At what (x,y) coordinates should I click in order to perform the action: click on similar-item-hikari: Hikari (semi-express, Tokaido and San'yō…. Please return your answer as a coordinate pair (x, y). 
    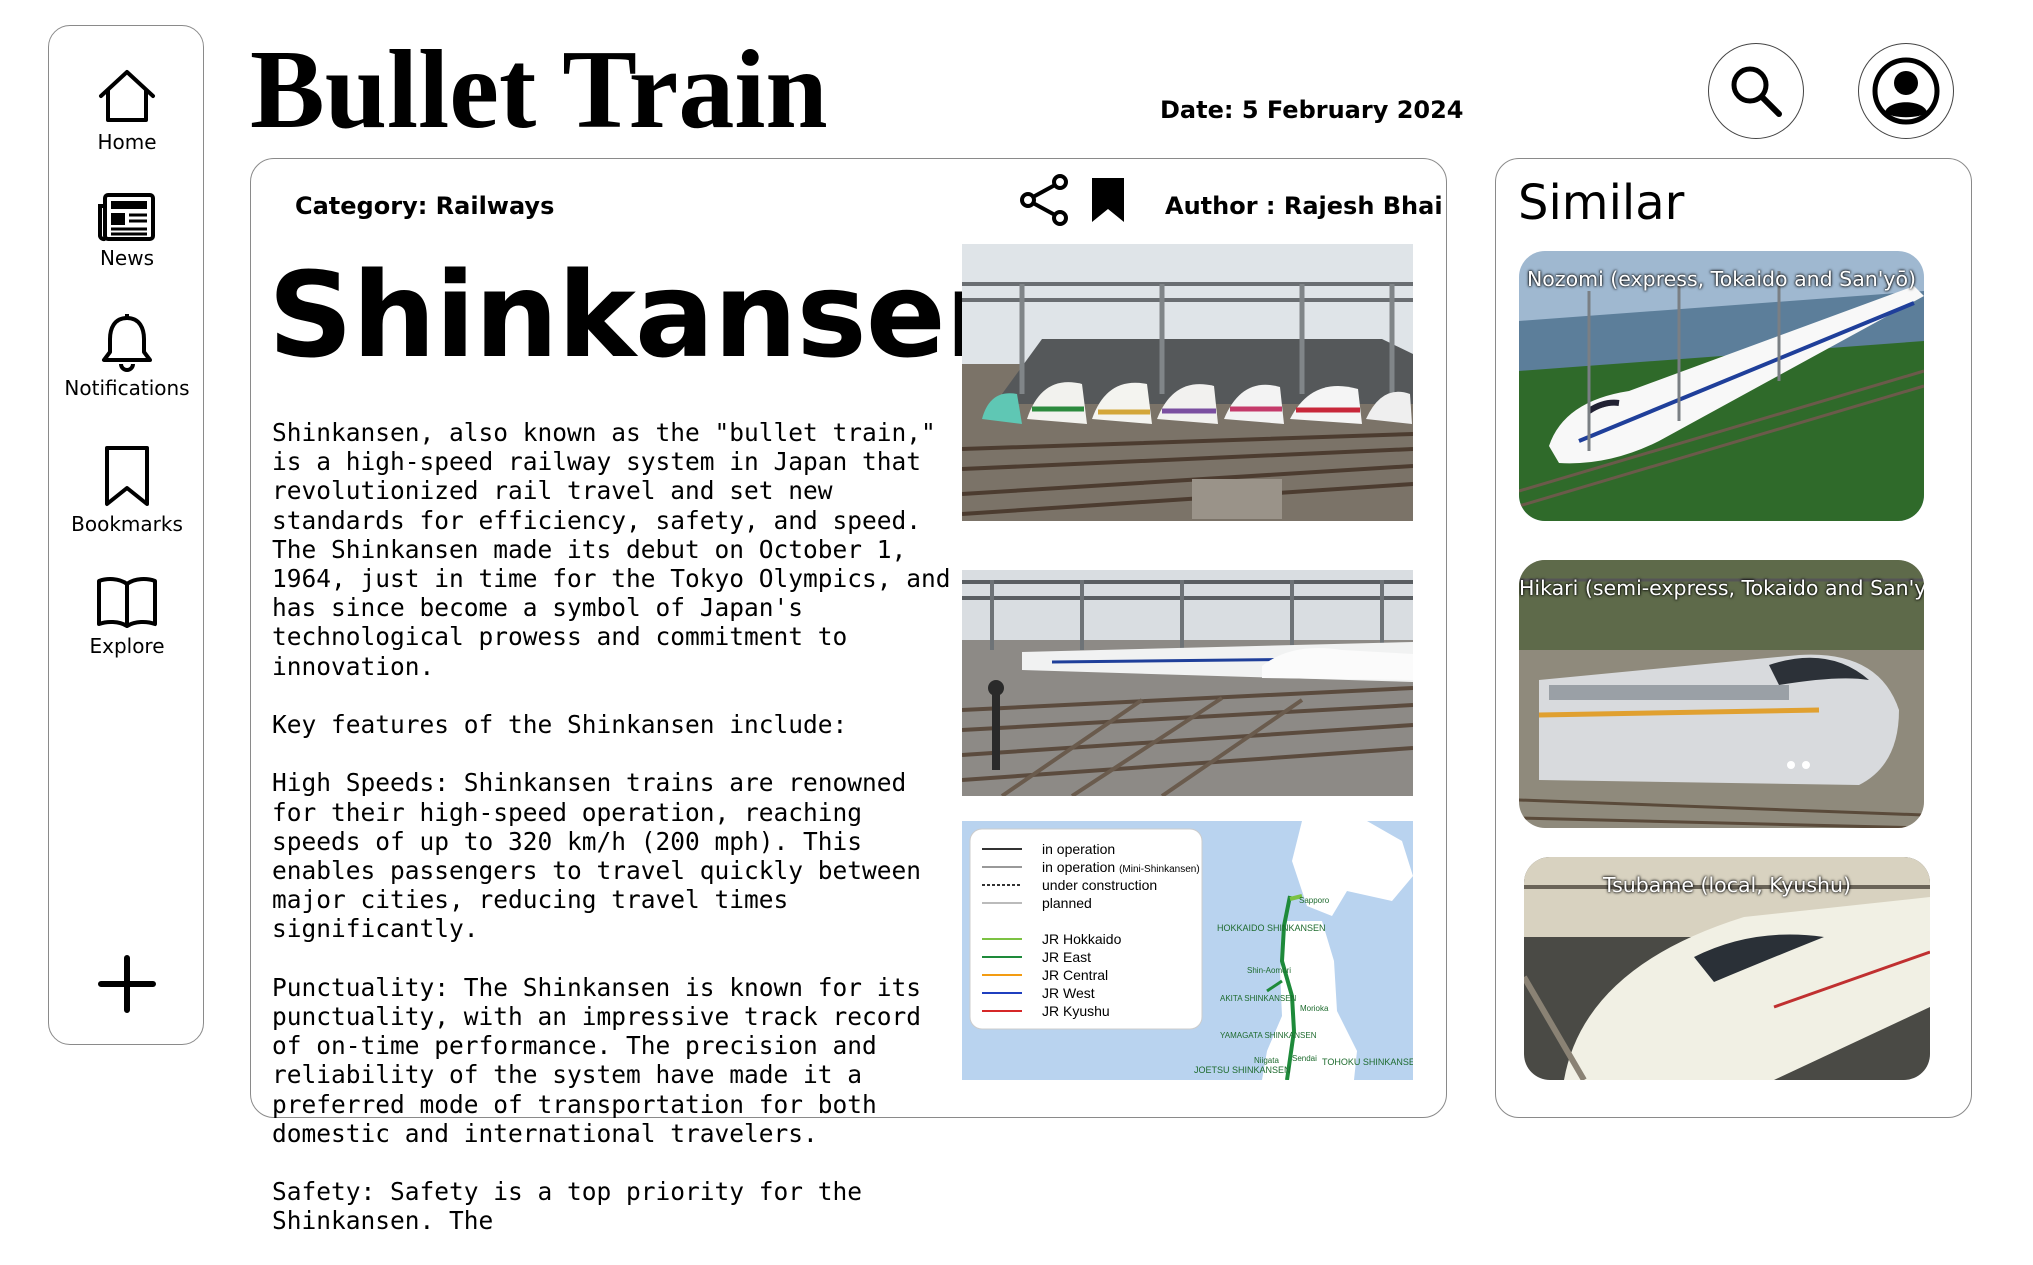
    Looking at the image, I should click on (1721, 694).